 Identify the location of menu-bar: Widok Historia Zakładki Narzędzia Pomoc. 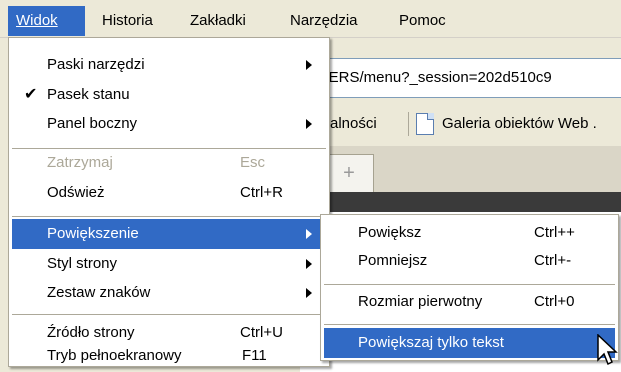
(310, 19).